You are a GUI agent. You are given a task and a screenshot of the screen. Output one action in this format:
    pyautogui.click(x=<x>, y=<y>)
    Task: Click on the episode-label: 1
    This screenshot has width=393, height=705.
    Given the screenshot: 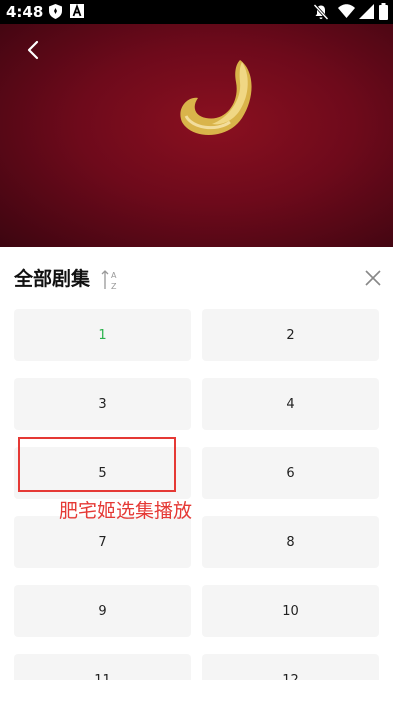 What is the action you would take?
    pyautogui.click(x=102, y=335)
    